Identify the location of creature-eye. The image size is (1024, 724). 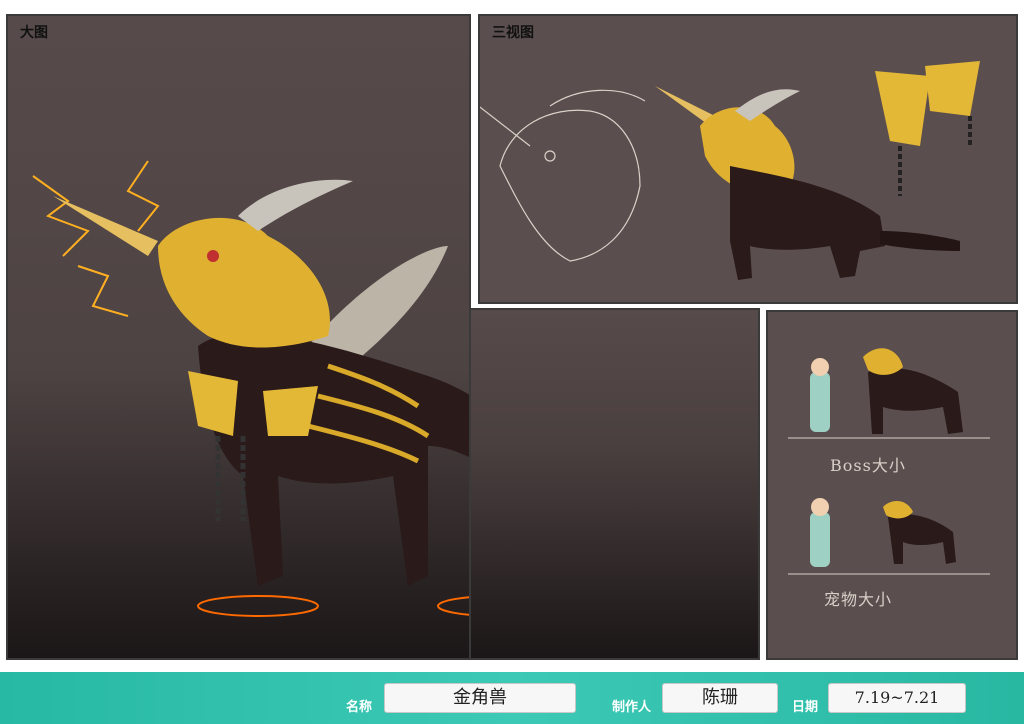
(213, 256).